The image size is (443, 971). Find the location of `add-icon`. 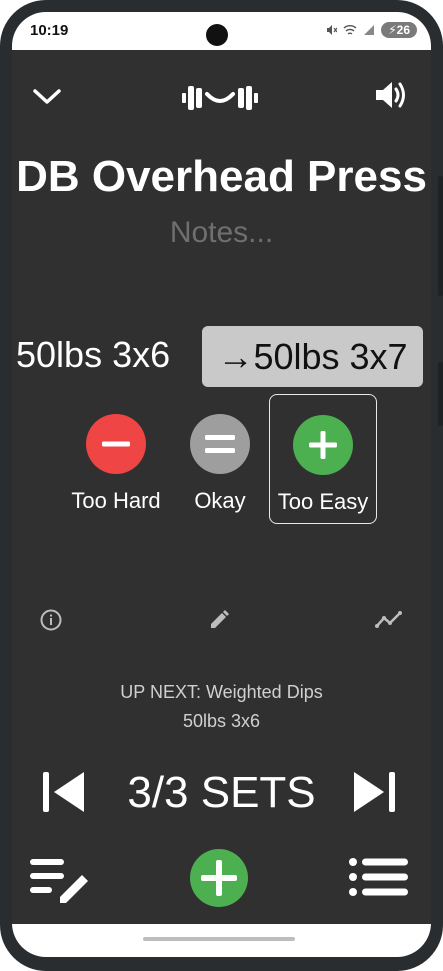

add-icon is located at coordinates (219, 878).